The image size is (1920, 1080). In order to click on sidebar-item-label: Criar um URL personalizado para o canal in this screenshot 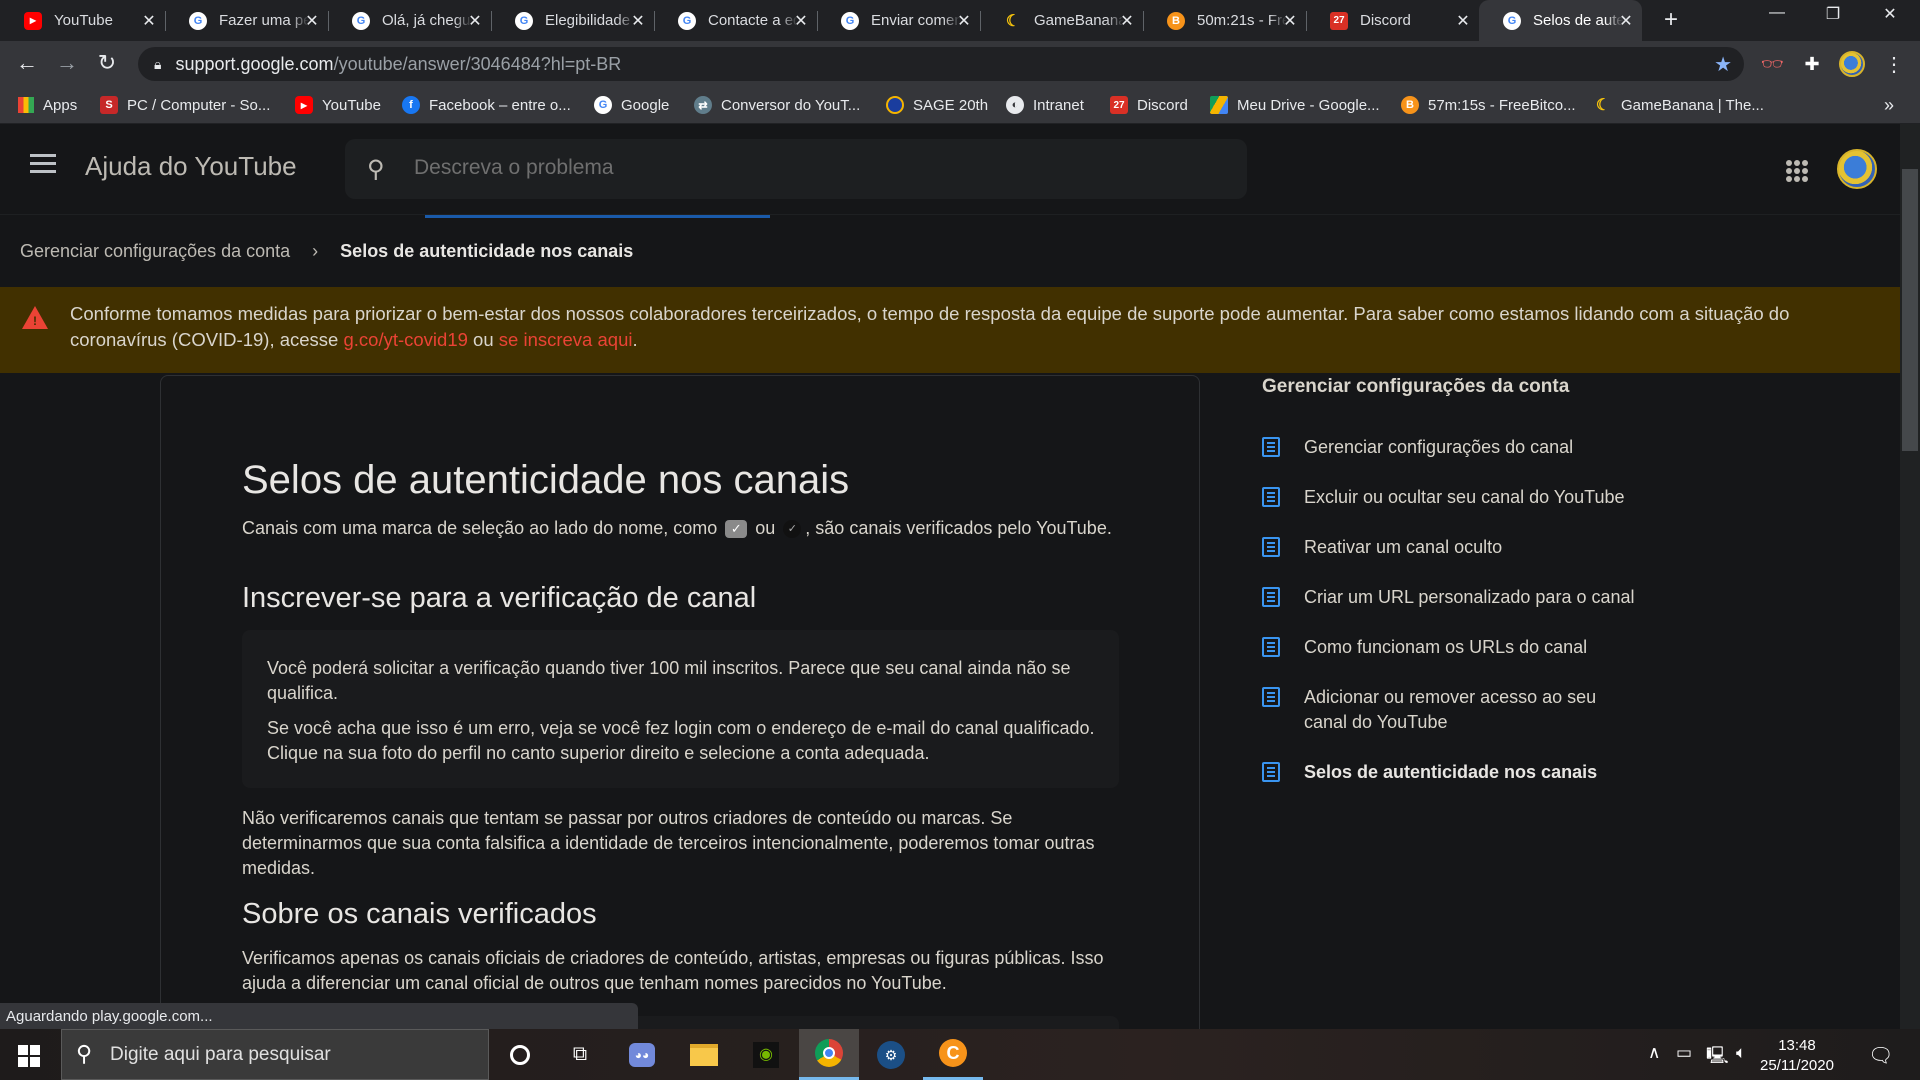, I will do `click(1469, 597)`.